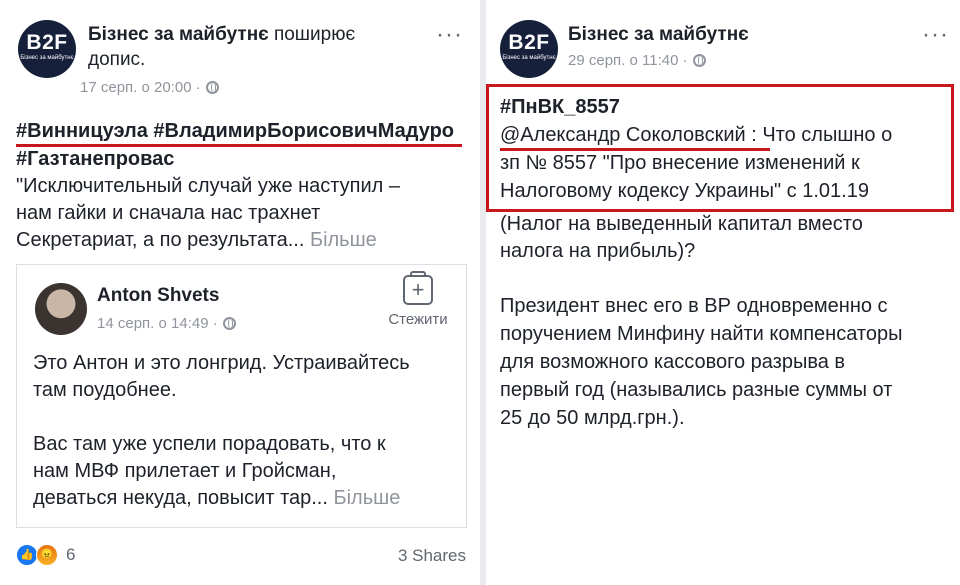 The image size is (960, 585). Describe the element at coordinates (694, 306) in the screenshot. I see `post-body-line: Президент внес его в ВР одновременно с` at that location.